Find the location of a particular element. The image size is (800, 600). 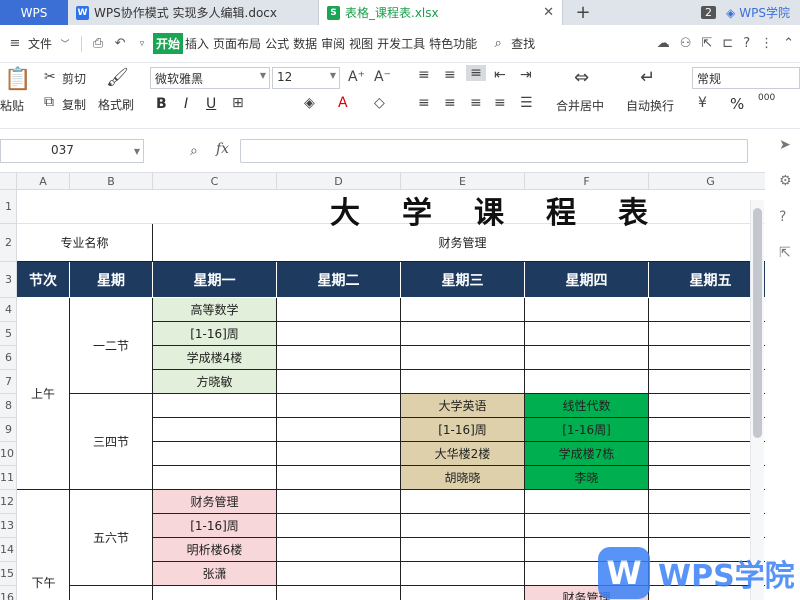

column-header: B is located at coordinates (111, 181).